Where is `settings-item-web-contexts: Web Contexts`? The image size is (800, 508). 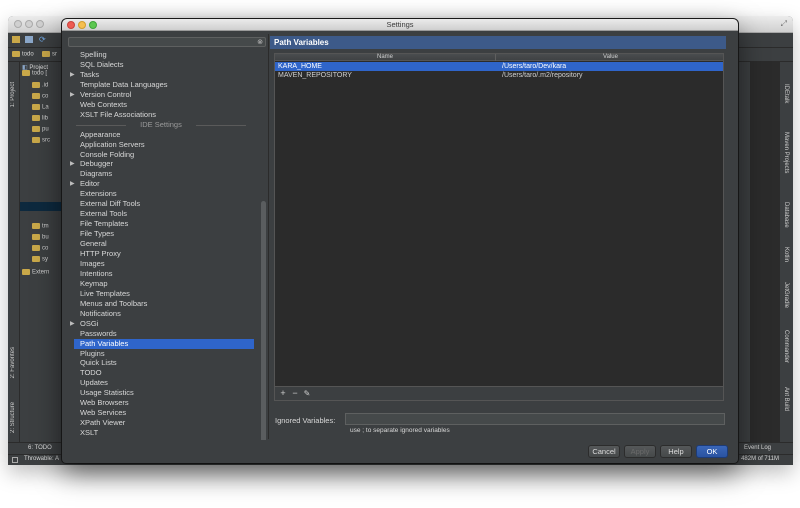 settings-item-web-contexts: Web Contexts is located at coordinates (103, 105).